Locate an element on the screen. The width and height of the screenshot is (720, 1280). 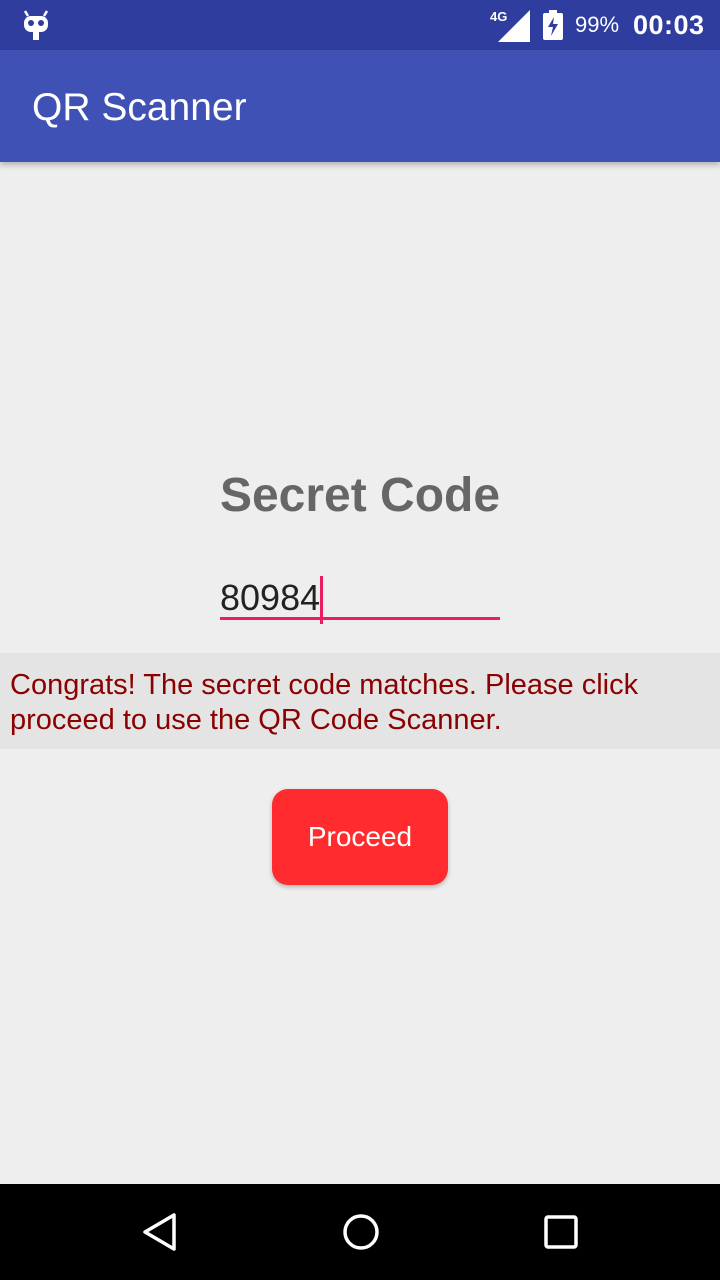
status-bar: 4G 99% 00:03 is located at coordinates (360, 25).